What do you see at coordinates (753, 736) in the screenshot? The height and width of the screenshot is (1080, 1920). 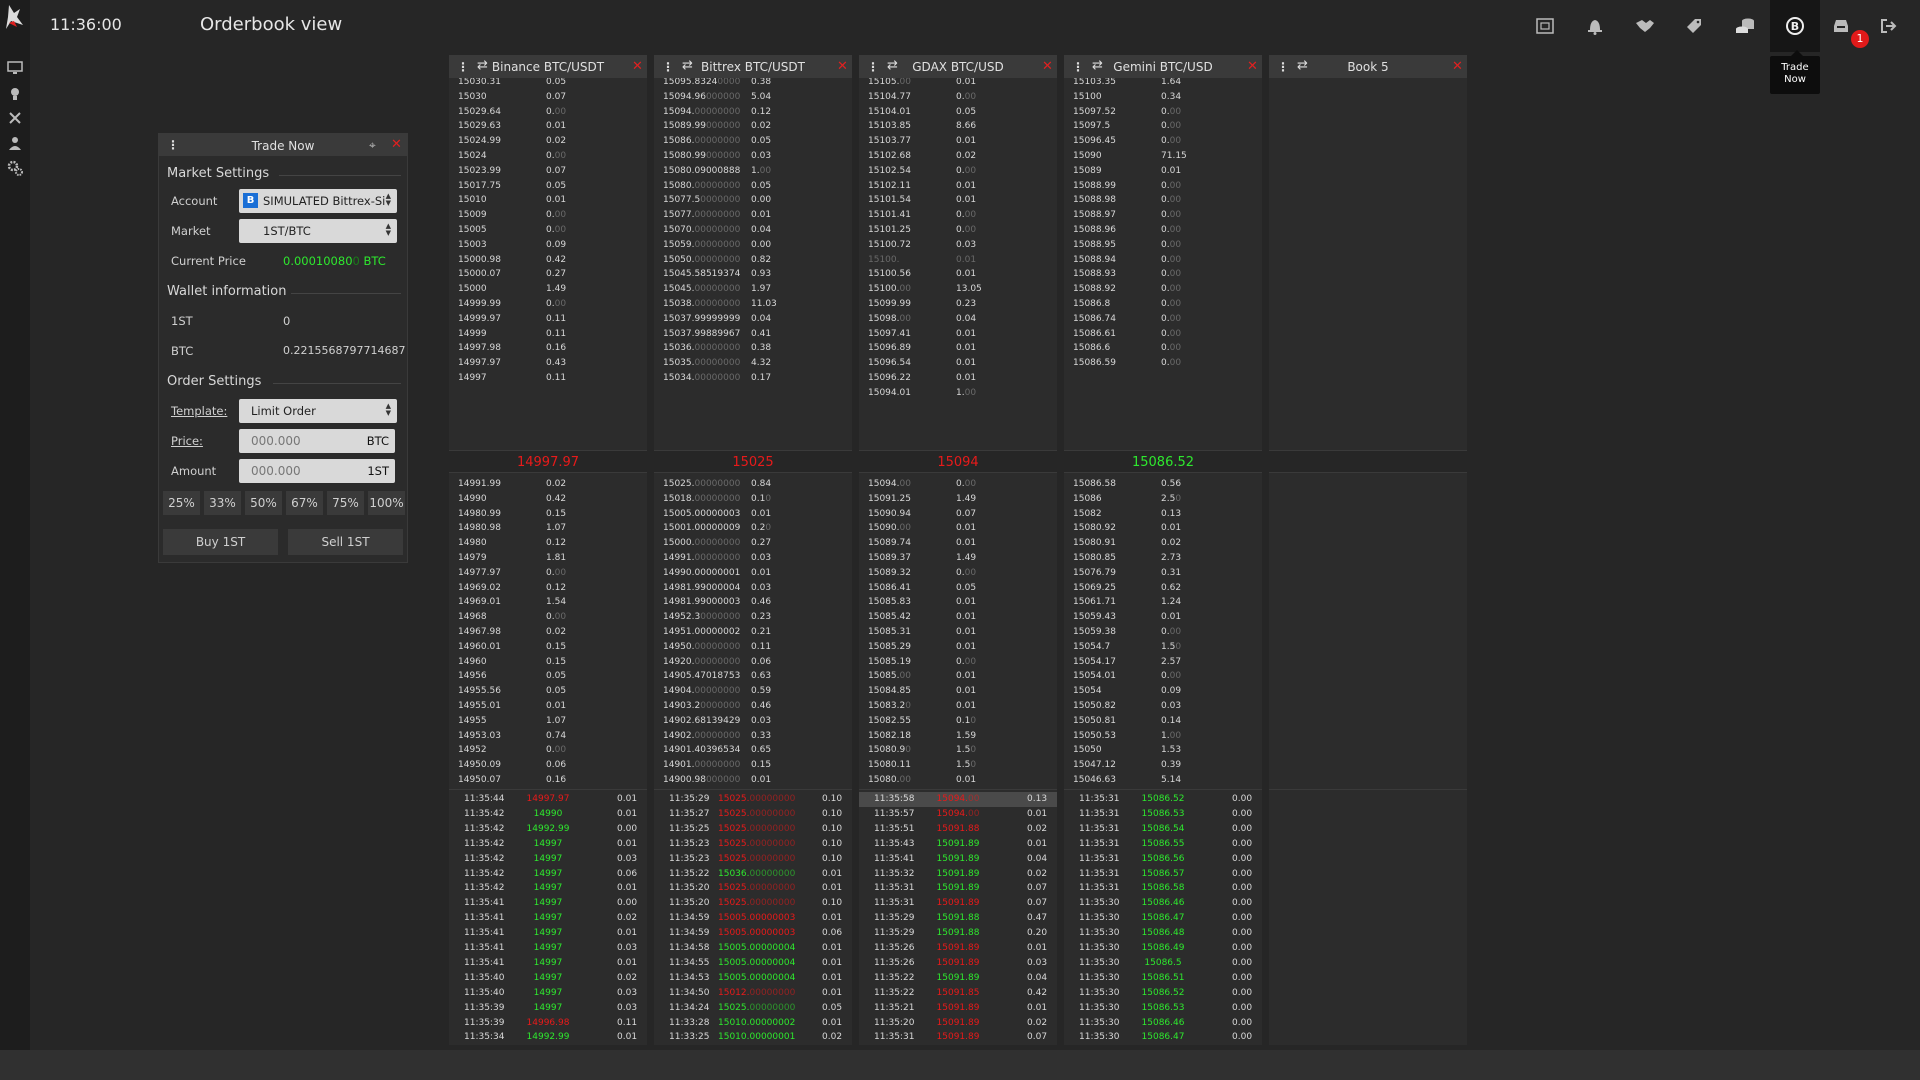 I see `bid-row: 14902.00000000 0.33` at bounding box center [753, 736].